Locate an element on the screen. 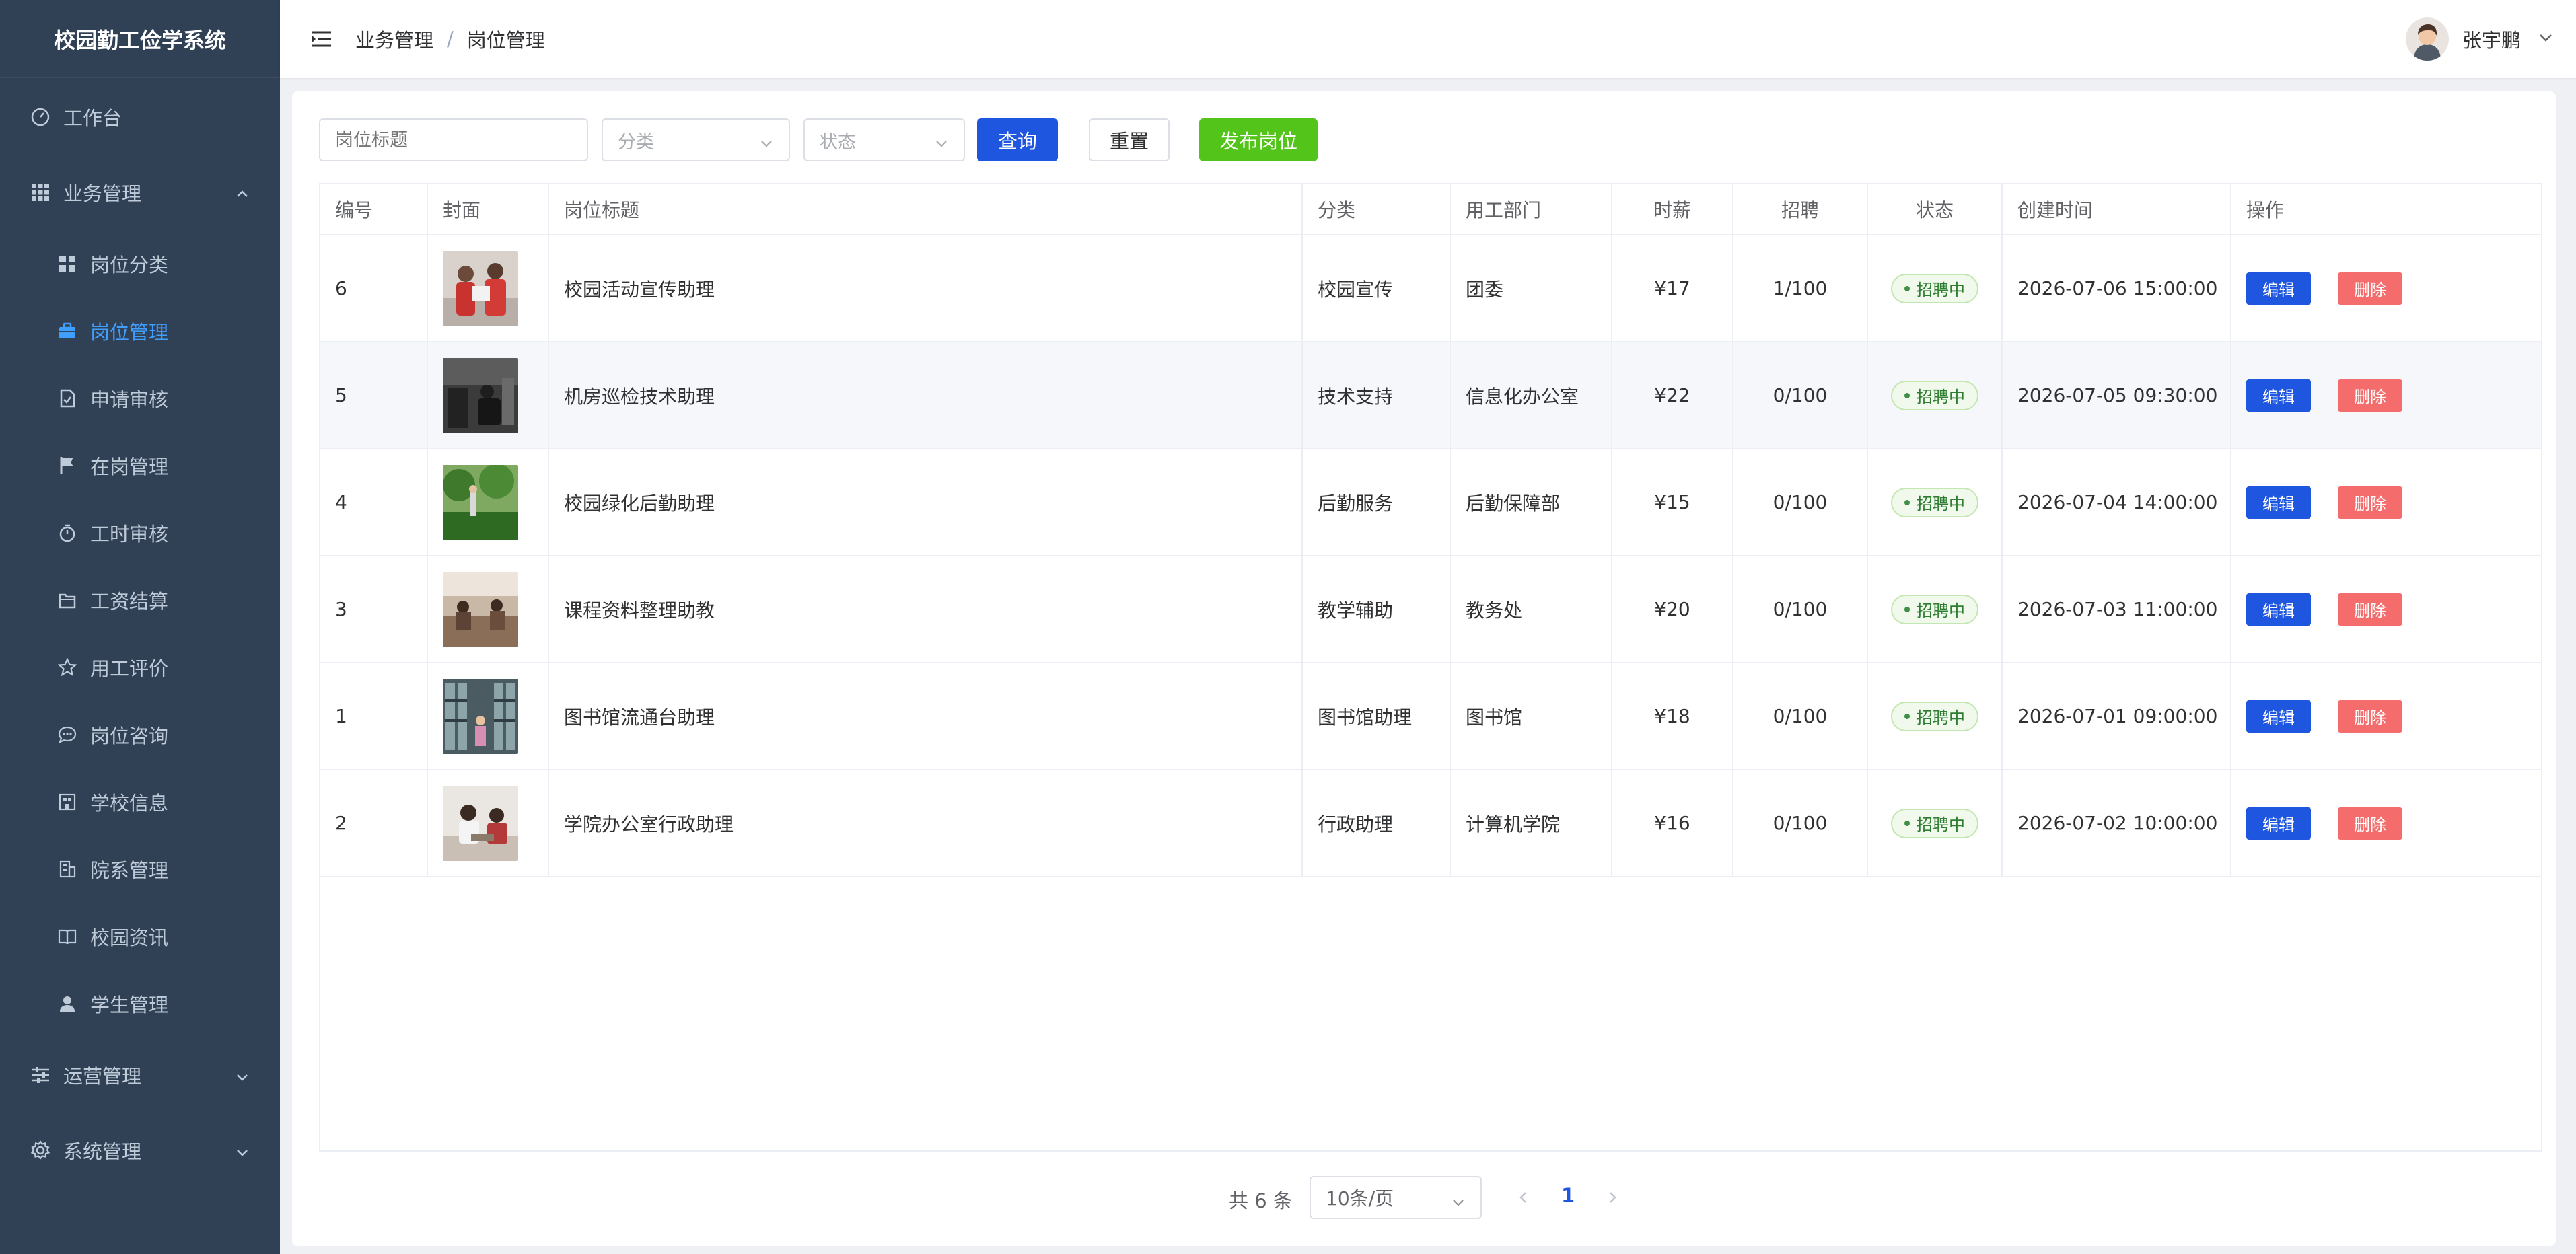 This screenshot has height=1254, width=2576. page-size-select: 10条/页 is located at coordinates (1396, 1197).